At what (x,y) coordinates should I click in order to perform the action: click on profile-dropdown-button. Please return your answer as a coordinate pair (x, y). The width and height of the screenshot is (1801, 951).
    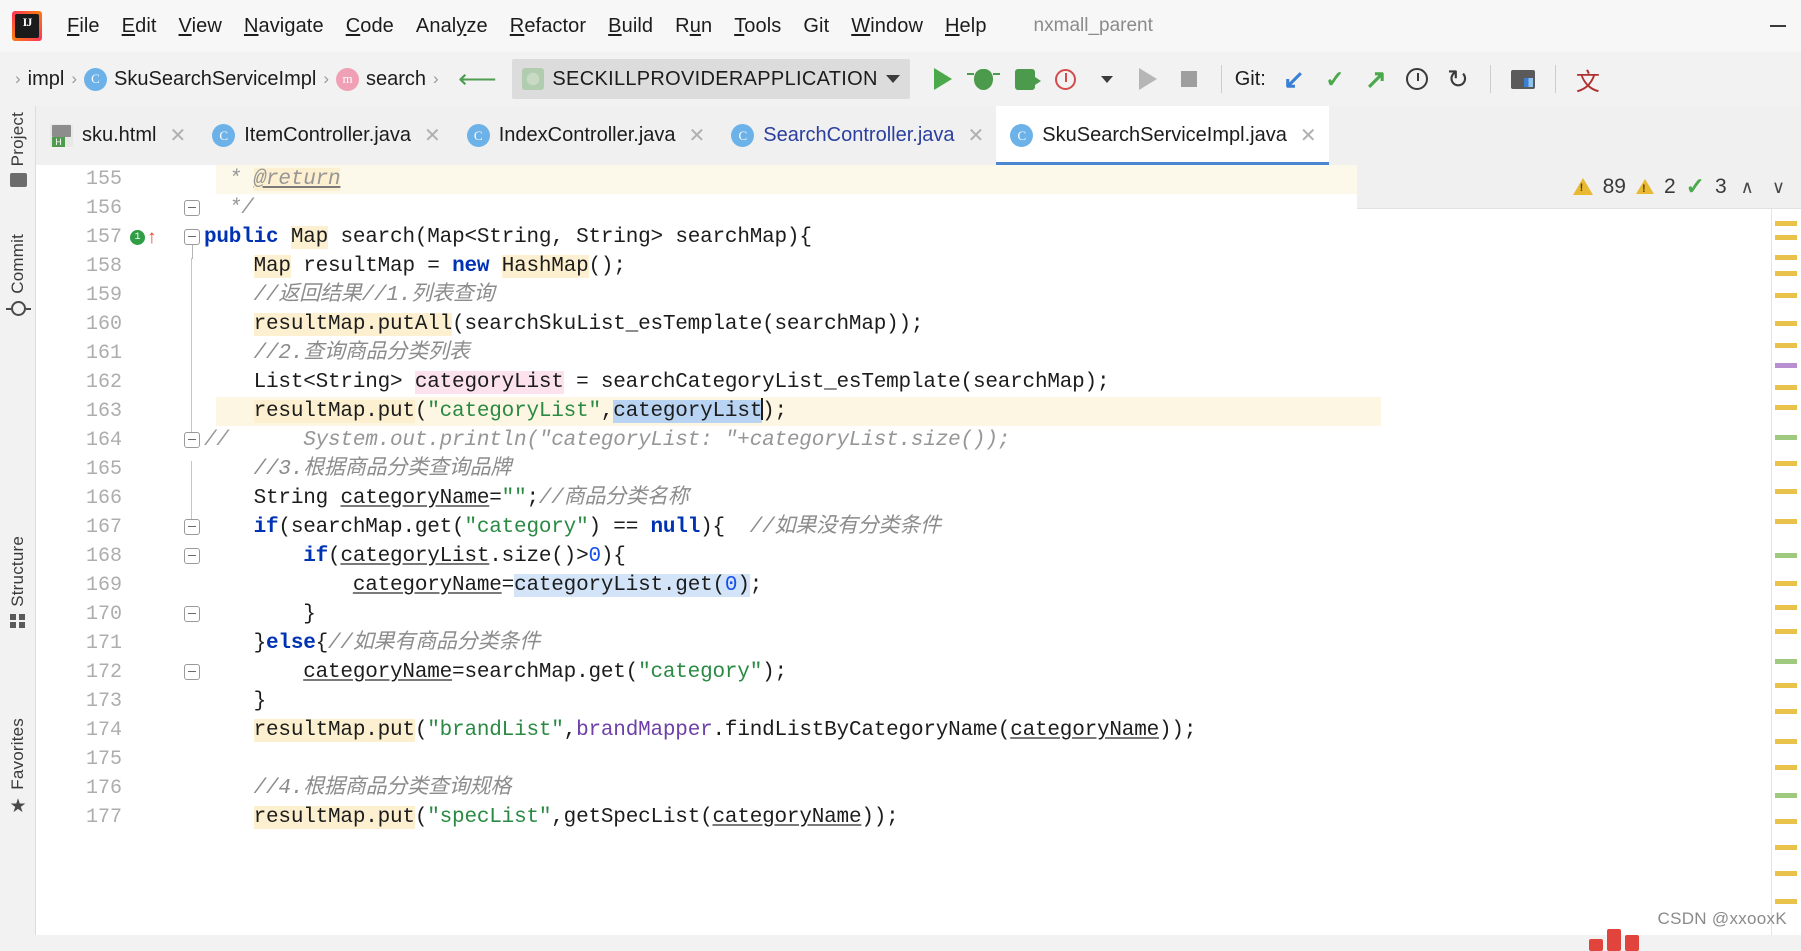
    Looking at the image, I should click on (1107, 79).